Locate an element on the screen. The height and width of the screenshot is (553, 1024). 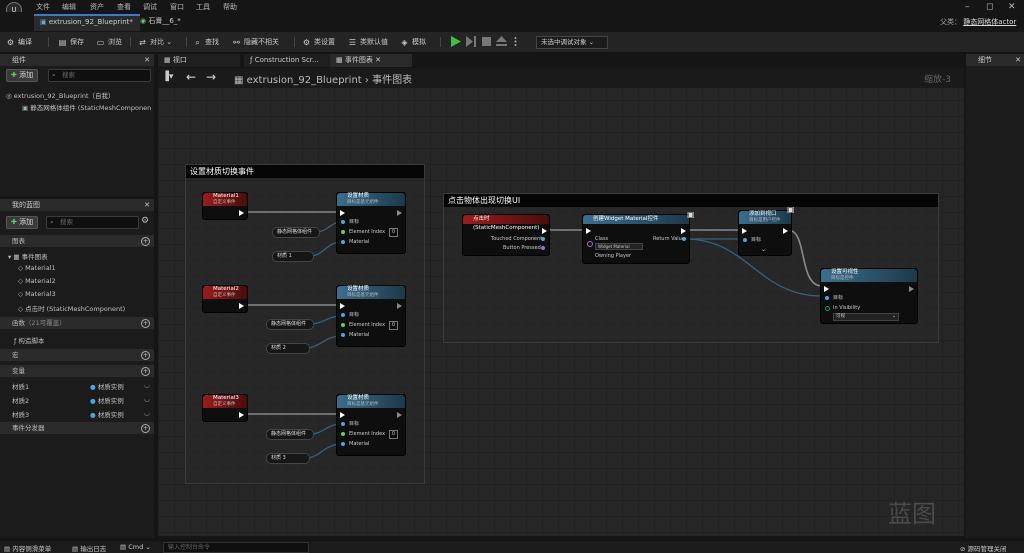
diff-button: ⇄ 对比 ⌄ is located at coordinates (155, 42).